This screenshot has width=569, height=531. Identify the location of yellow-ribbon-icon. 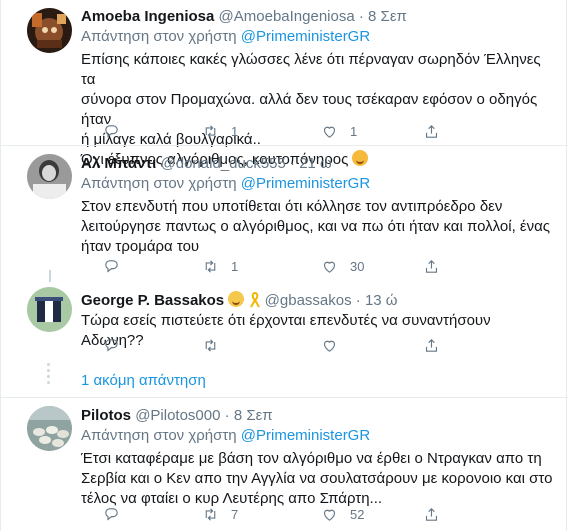
(255, 300).